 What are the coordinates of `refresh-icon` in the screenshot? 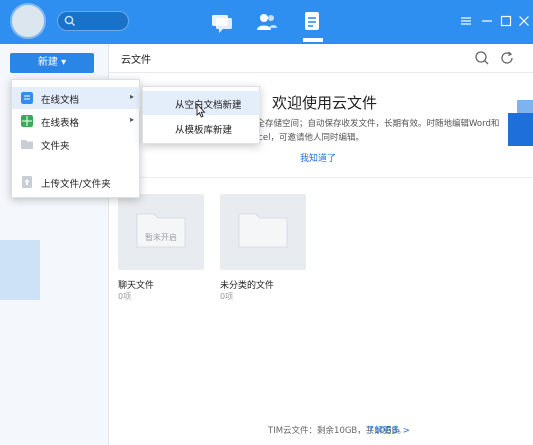 It's located at (507, 58).